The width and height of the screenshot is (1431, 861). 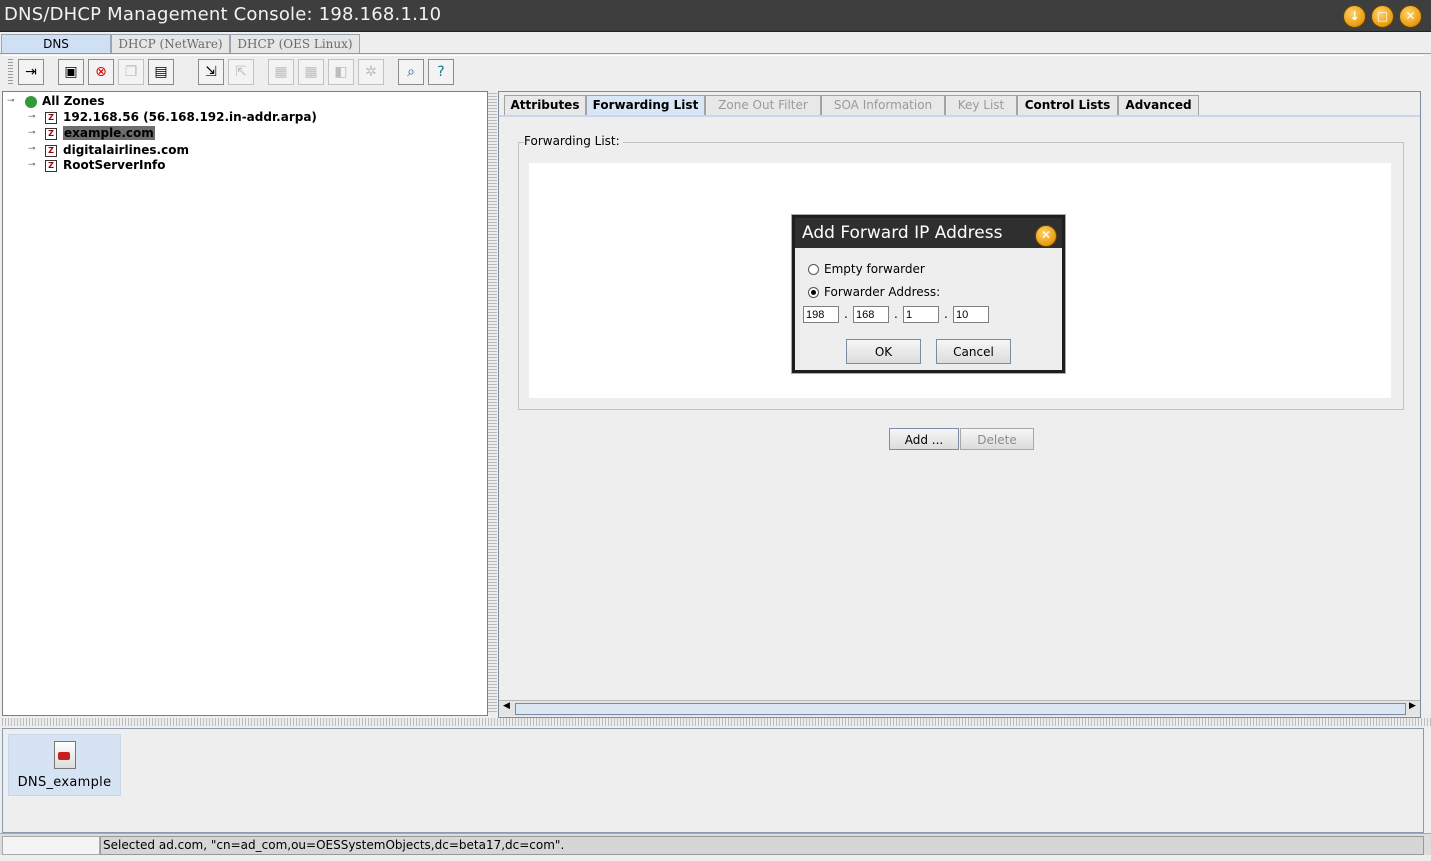 What do you see at coordinates (11, 101) in the screenshot?
I see `collapse-icon: ⊸` at bounding box center [11, 101].